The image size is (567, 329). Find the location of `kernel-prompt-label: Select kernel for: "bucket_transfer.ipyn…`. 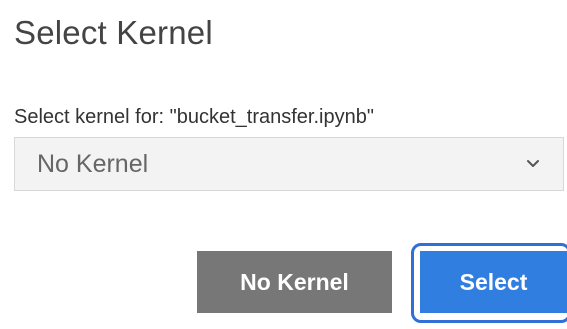

kernel-prompt-label: Select kernel for: "bucket_transfer.ipyn… is located at coordinates (194, 117).